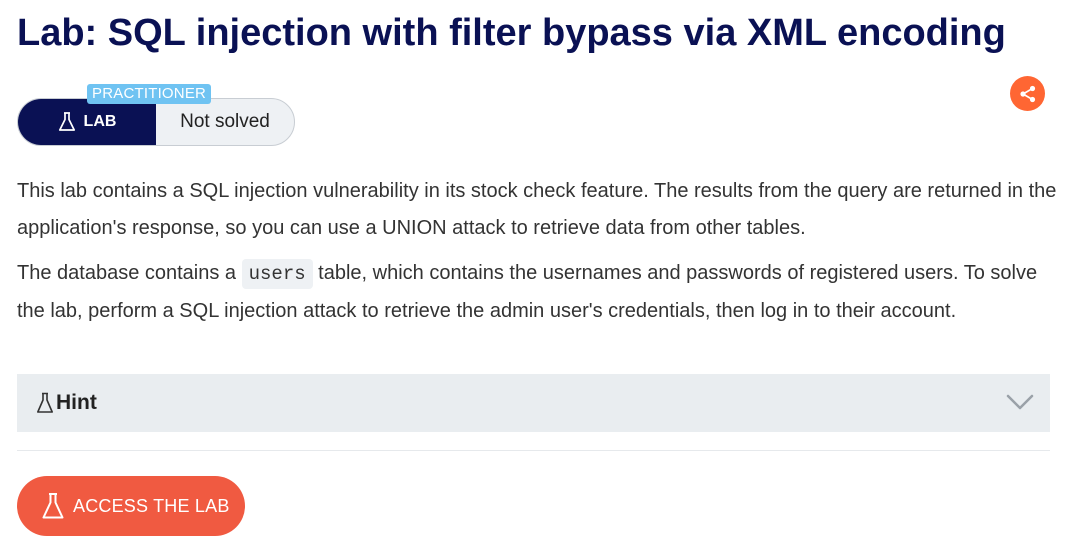 Image resolution: width=1083 pixels, height=549 pixels. I want to click on difficulty-badge: PRACTITIONER, so click(149, 94).